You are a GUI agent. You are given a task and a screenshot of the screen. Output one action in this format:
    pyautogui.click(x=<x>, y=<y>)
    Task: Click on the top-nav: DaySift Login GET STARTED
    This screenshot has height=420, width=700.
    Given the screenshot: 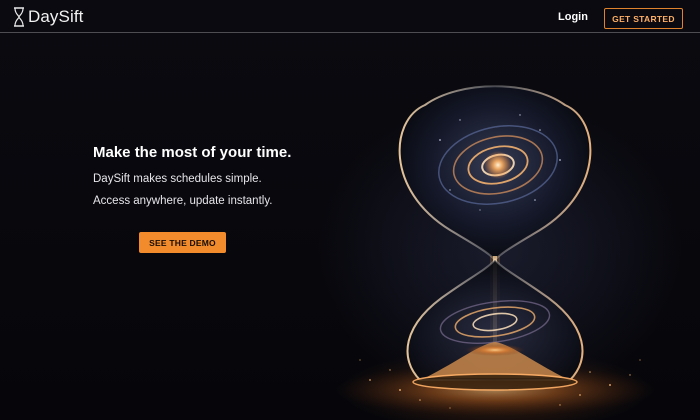 What is the action you would take?
    pyautogui.click(x=350, y=16)
    